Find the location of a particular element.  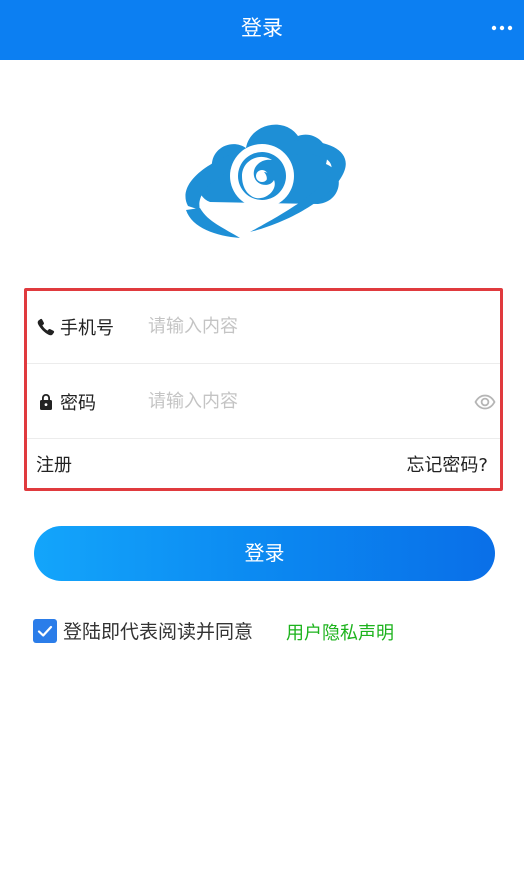

login-button: 登录 is located at coordinates (264, 553).